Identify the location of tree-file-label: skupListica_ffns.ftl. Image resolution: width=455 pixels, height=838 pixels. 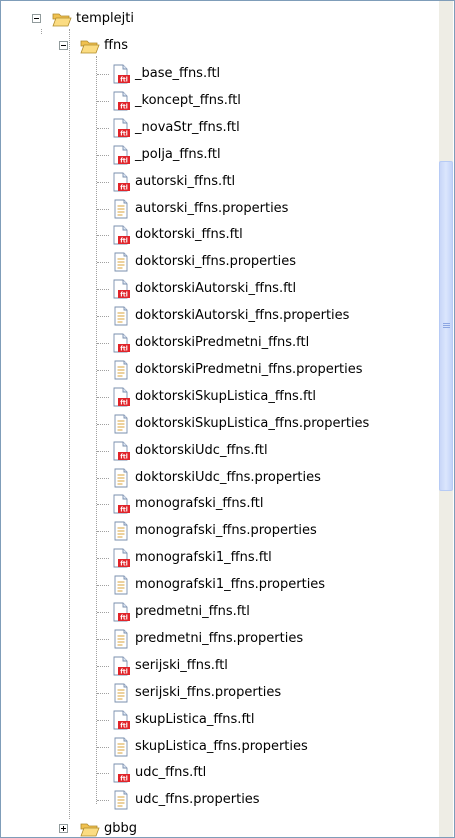
(195, 720).